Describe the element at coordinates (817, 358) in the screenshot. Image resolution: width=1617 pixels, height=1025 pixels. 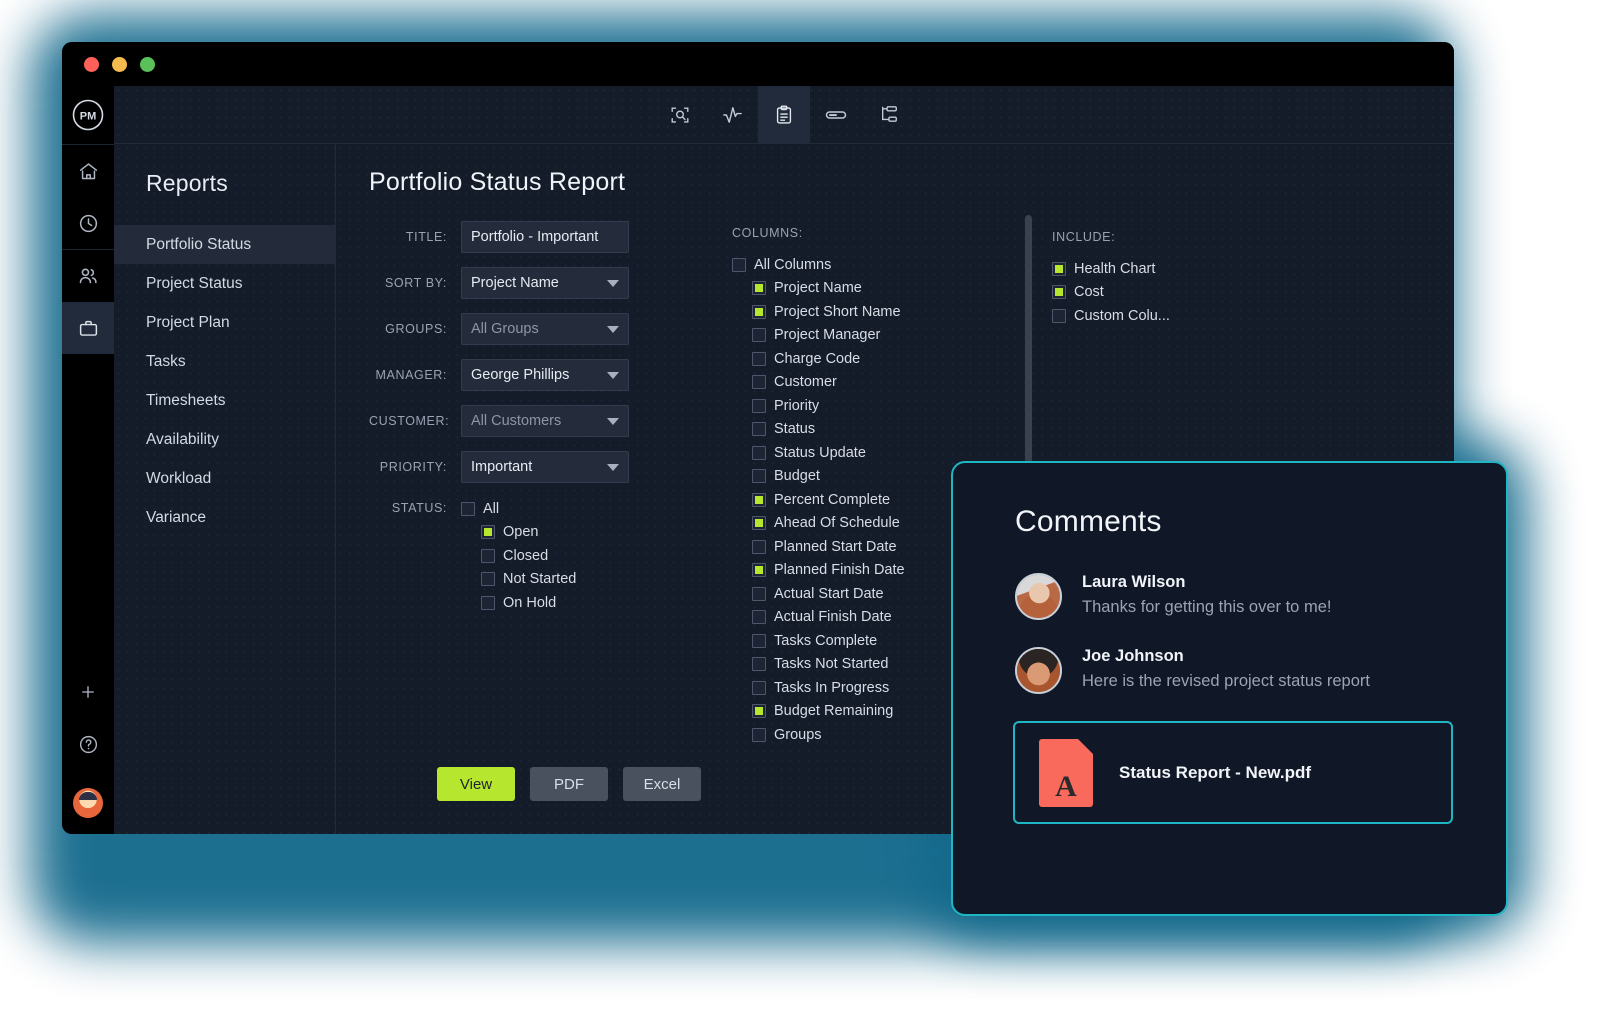
I see `columns-checkbox-label: Charge Code` at that location.